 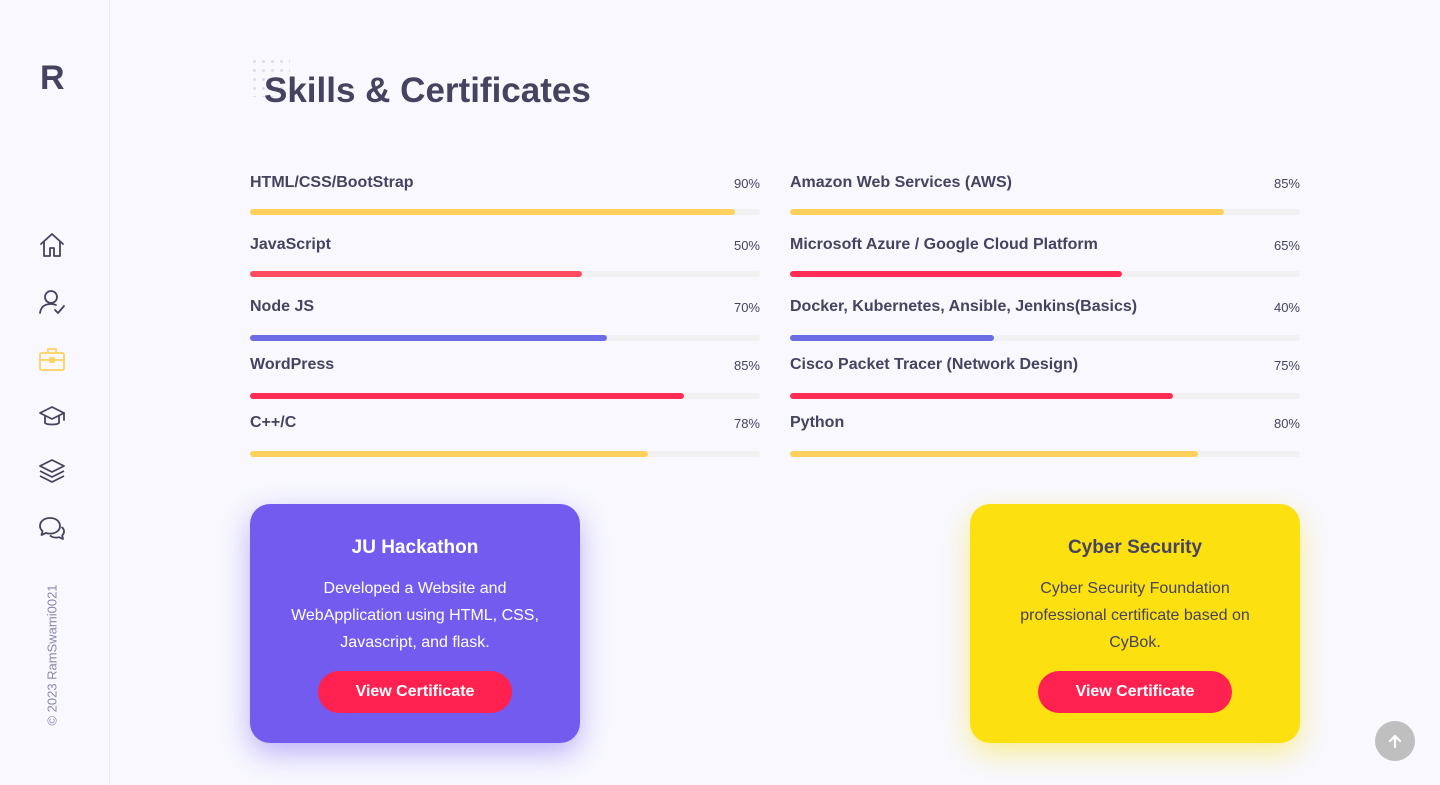 I want to click on graduation-cap-icon, so click(x=52, y=416).